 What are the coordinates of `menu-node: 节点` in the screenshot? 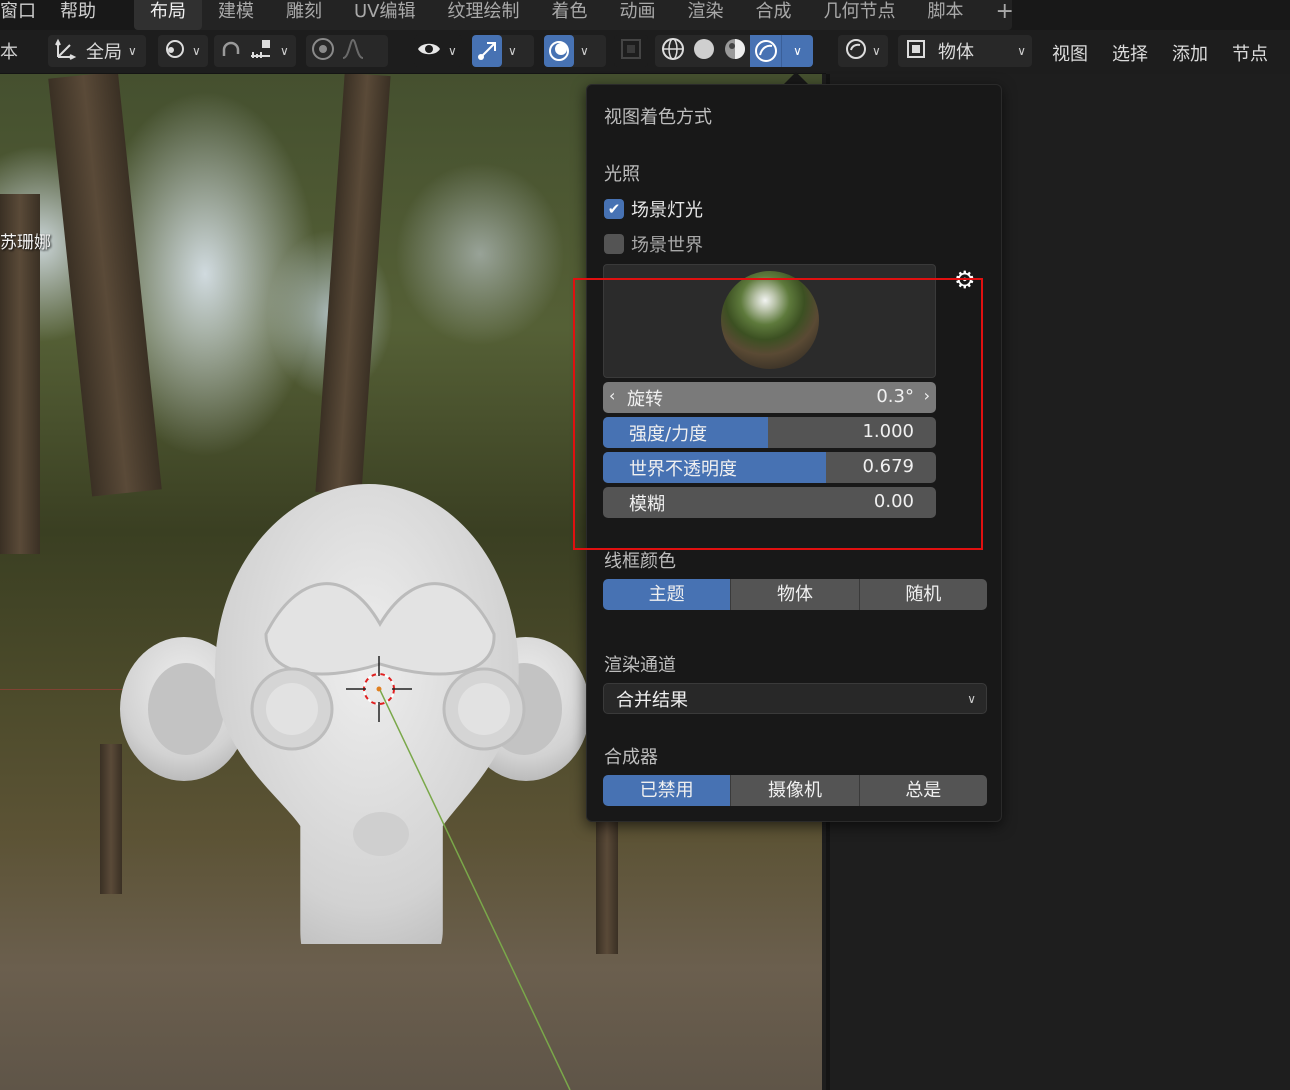 It's located at (1250, 53).